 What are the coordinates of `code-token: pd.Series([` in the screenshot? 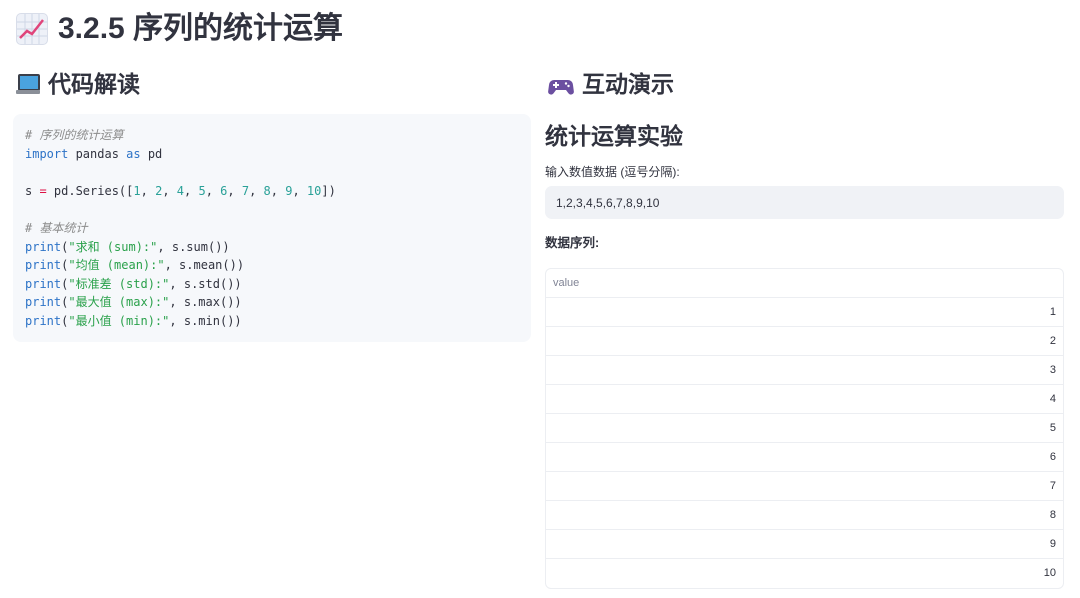 It's located at (90, 190).